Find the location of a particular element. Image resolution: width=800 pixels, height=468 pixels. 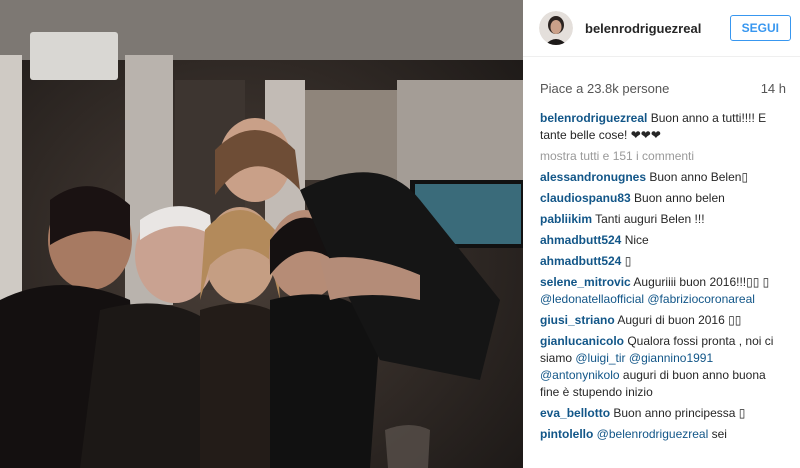

comment-username: selene_mitrovic is located at coordinates (585, 282).